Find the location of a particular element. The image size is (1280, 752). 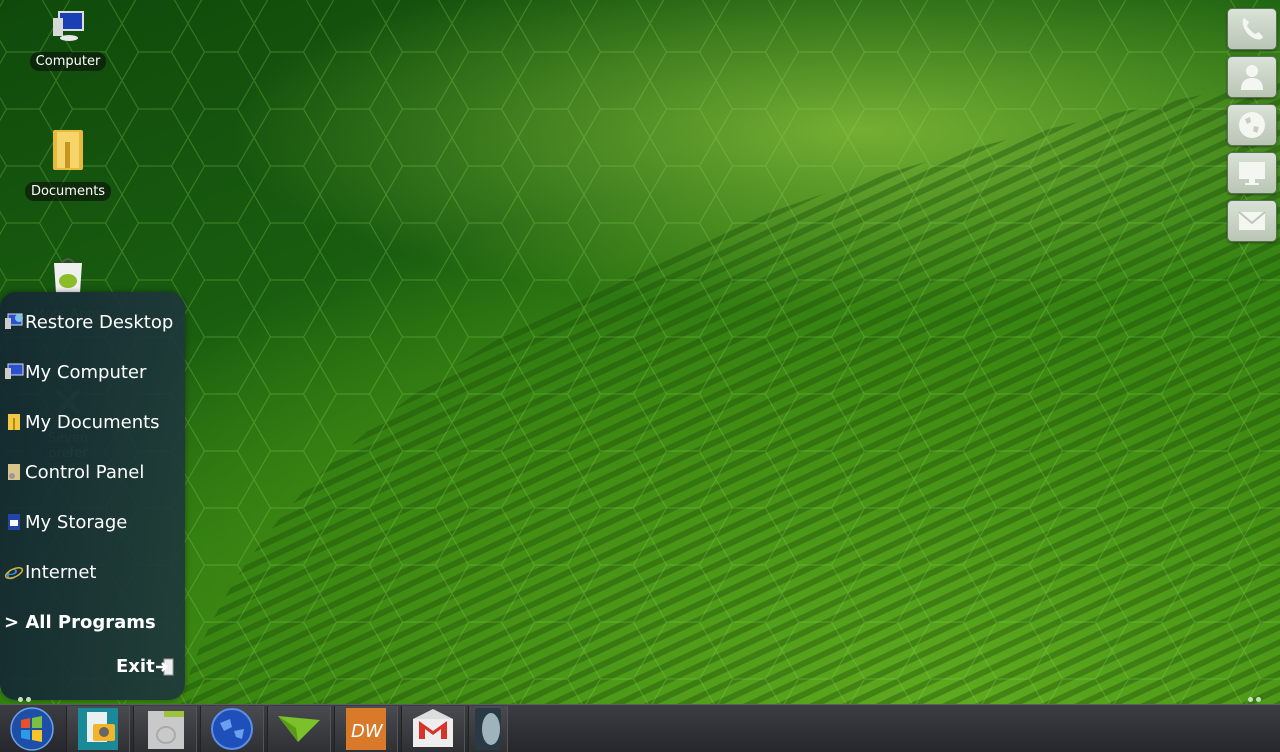

globe-browser-icon is located at coordinates (232, 729).